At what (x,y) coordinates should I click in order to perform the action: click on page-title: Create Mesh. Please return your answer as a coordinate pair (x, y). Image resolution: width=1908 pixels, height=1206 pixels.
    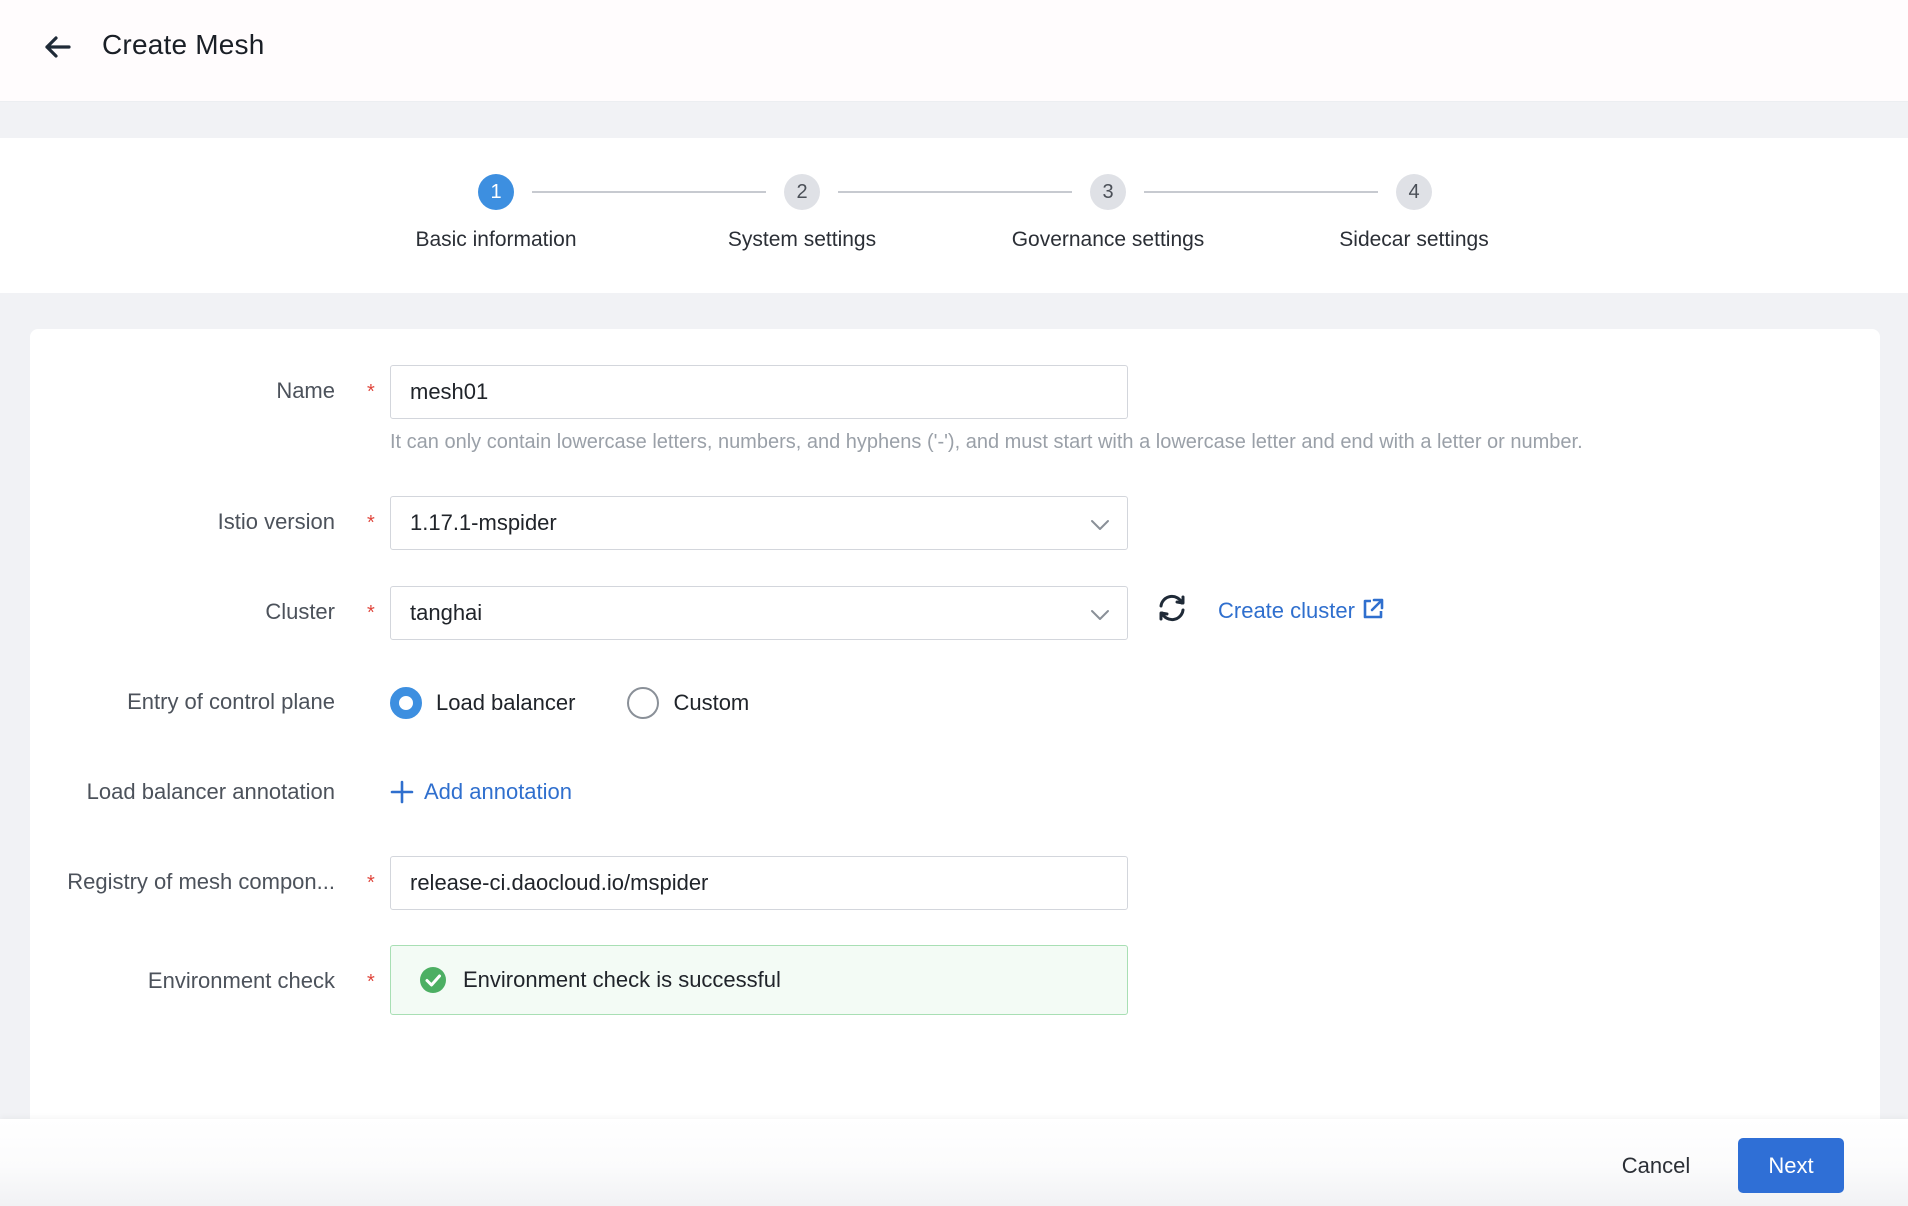
    Looking at the image, I should click on (183, 44).